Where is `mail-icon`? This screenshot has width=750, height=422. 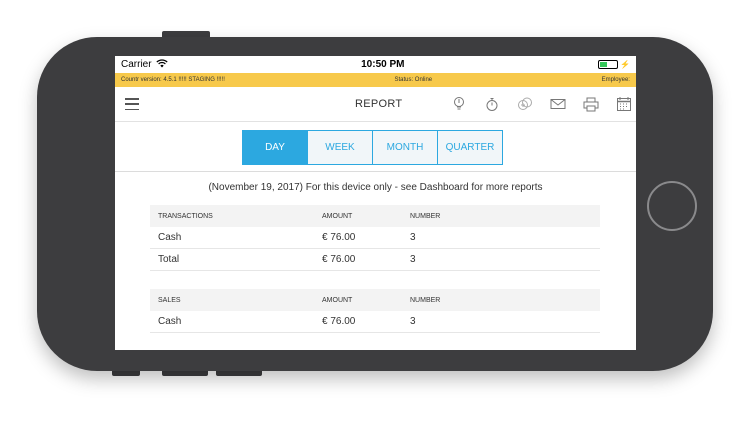 mail-icon is located at coordinates (558, 104).